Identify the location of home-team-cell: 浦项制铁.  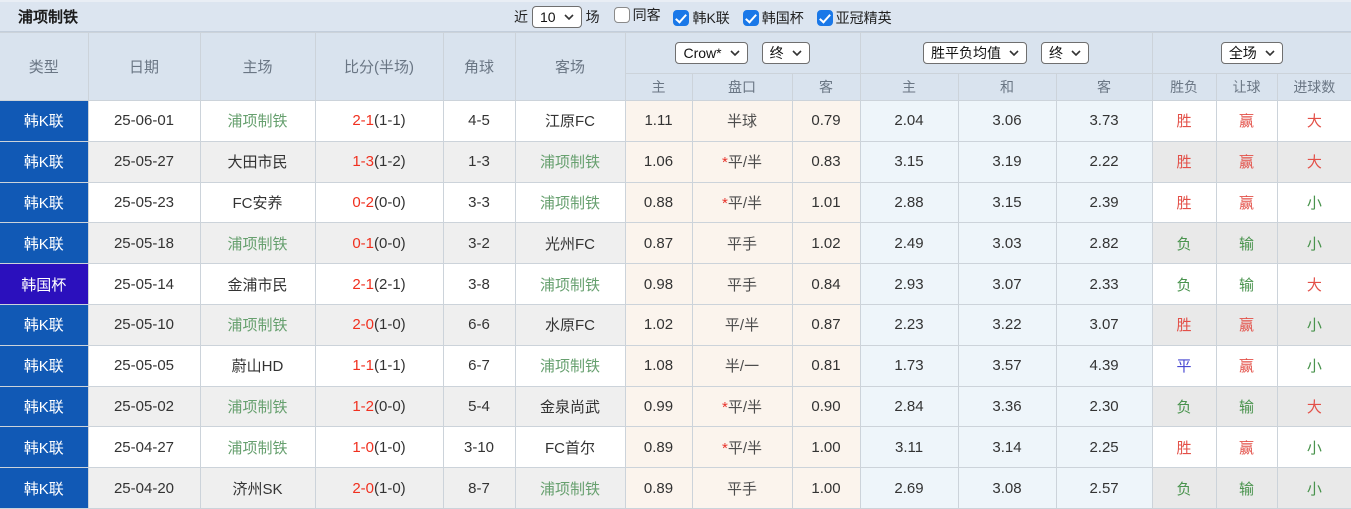
(257, 243).